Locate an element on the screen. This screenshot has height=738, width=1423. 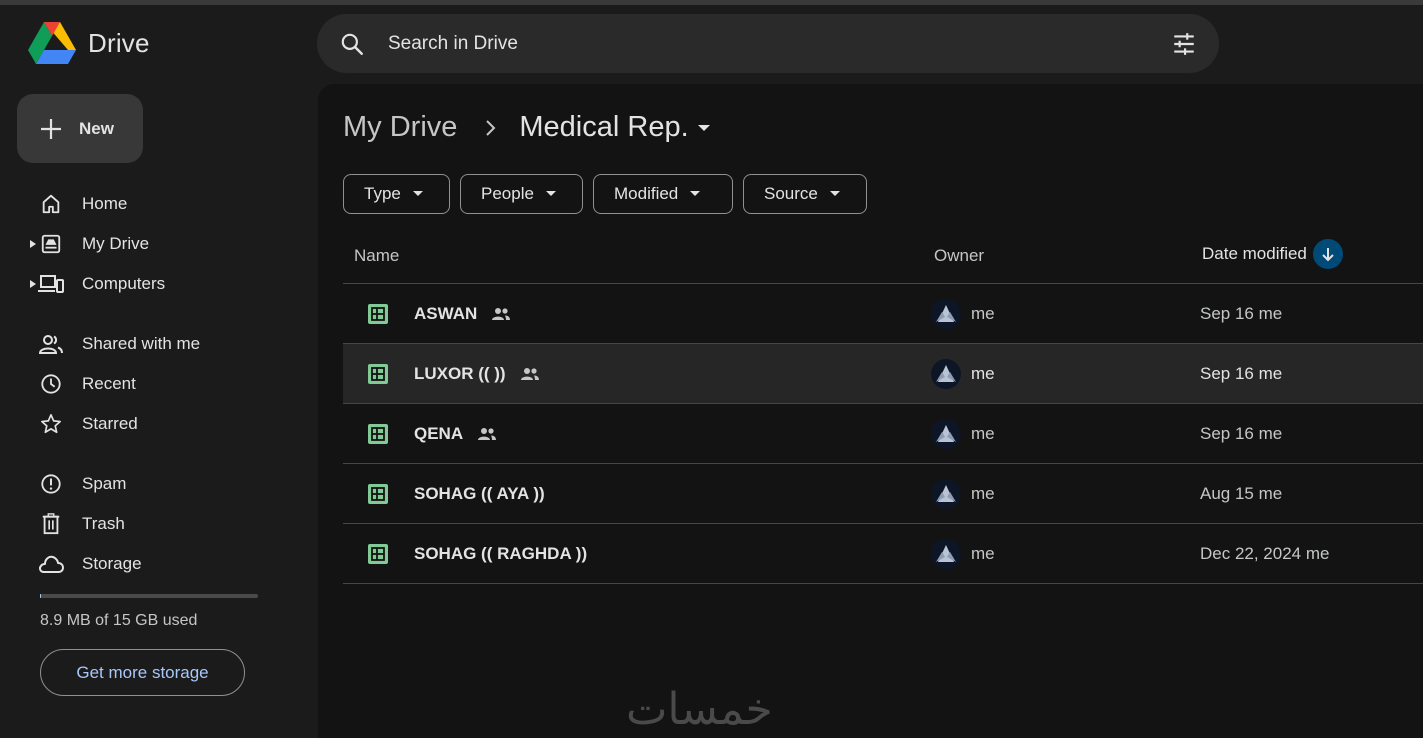
khamsat-watermark: خمسات is located at coordinates (699, 709).